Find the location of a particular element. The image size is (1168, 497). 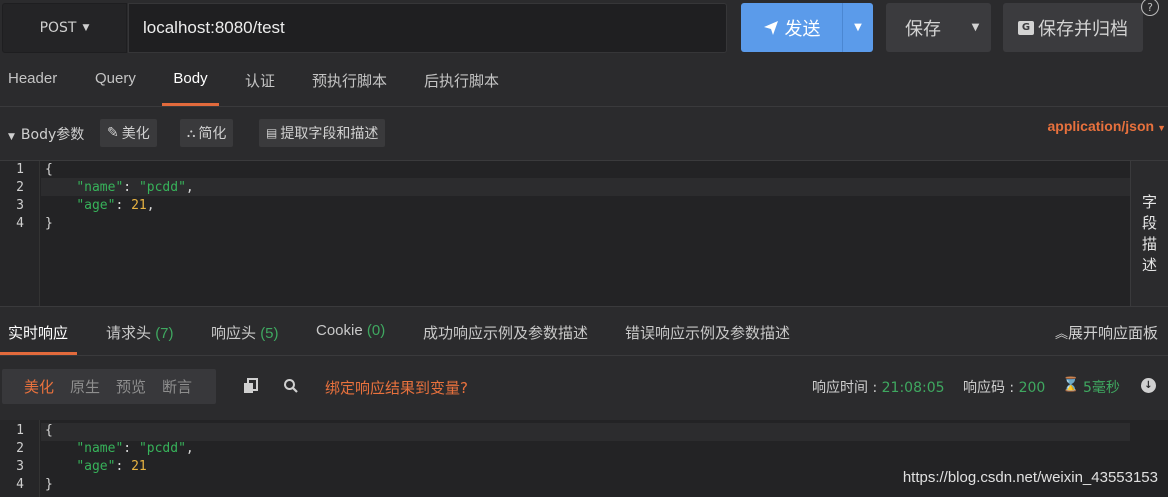

tab-auth: 认证 is located at coordinates (260, 88).